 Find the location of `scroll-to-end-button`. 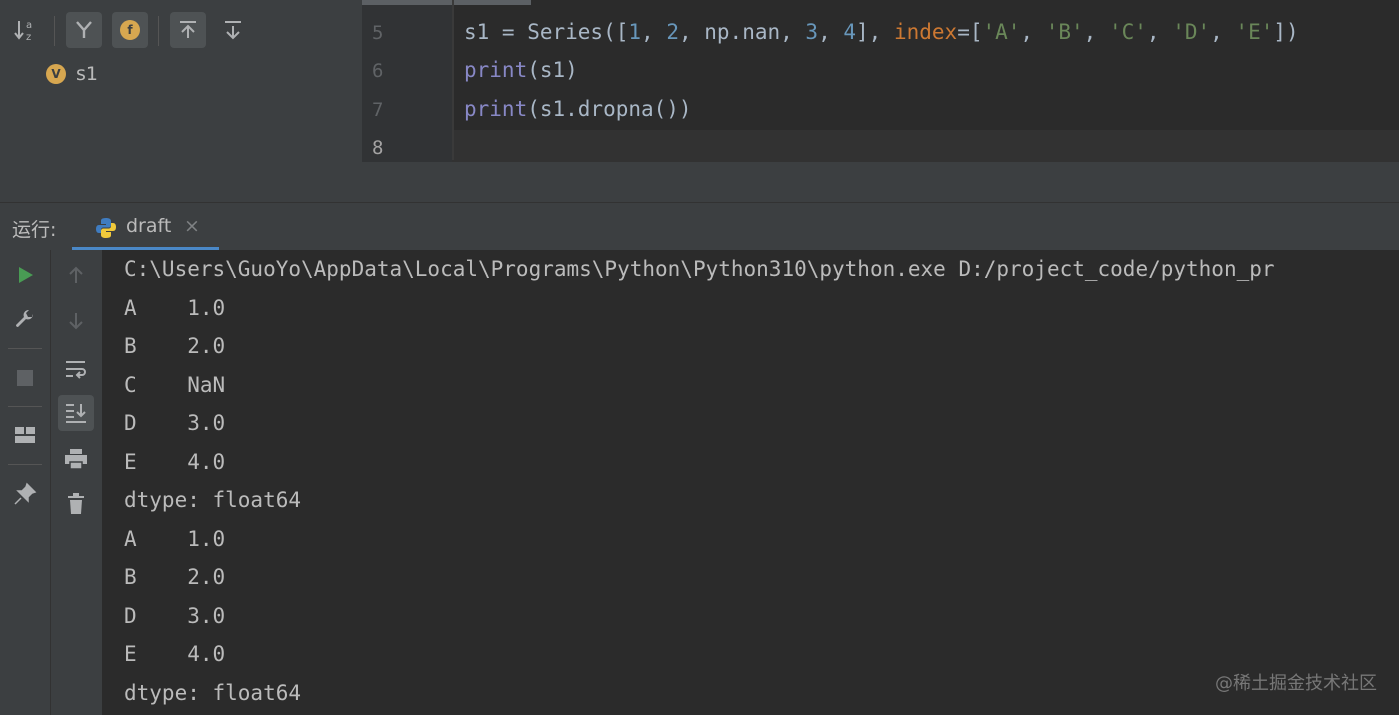

scroll-to-end-button is located at coordinates (76, 413).